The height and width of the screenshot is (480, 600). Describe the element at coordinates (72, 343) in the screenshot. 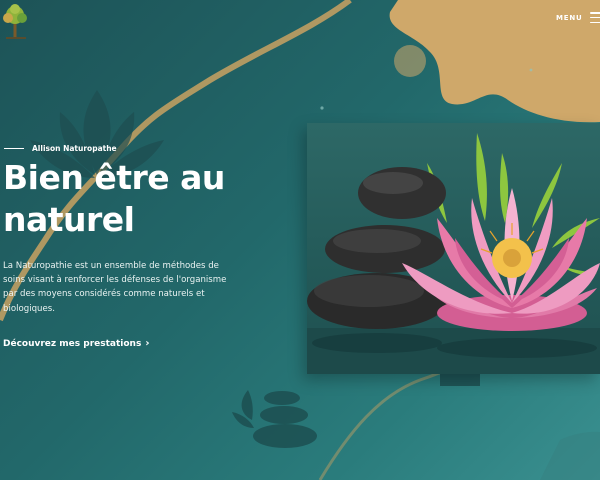

I see `prestations-link-label: Découvrez mes prestations` at that location.